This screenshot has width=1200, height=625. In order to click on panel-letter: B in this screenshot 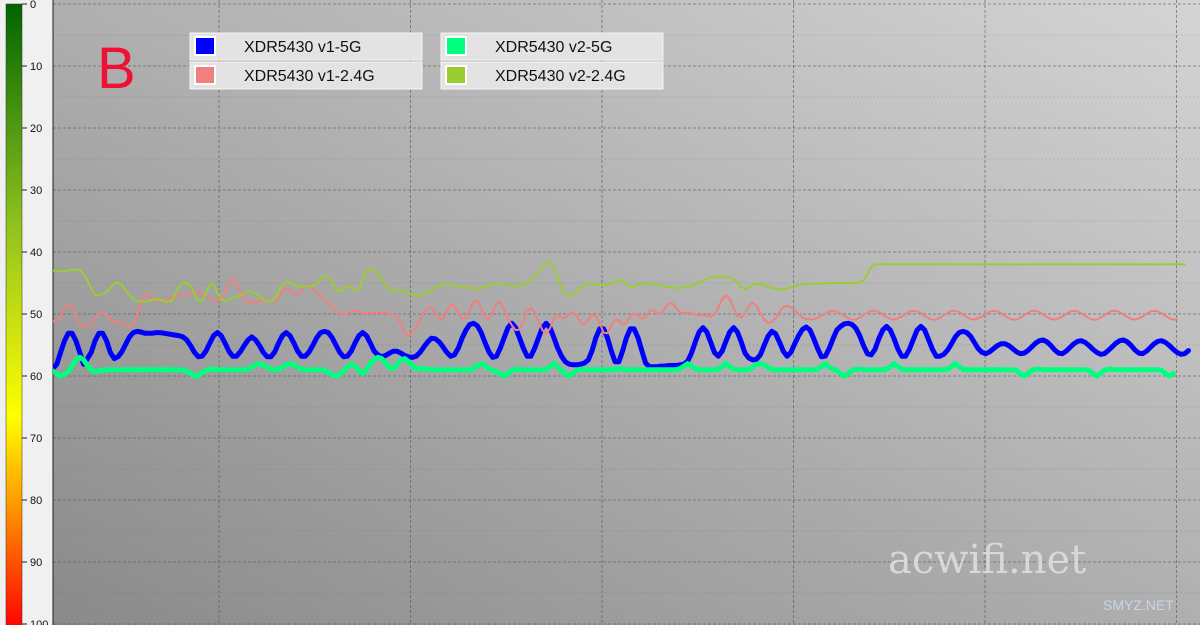, I will do `click(116, 68)`.